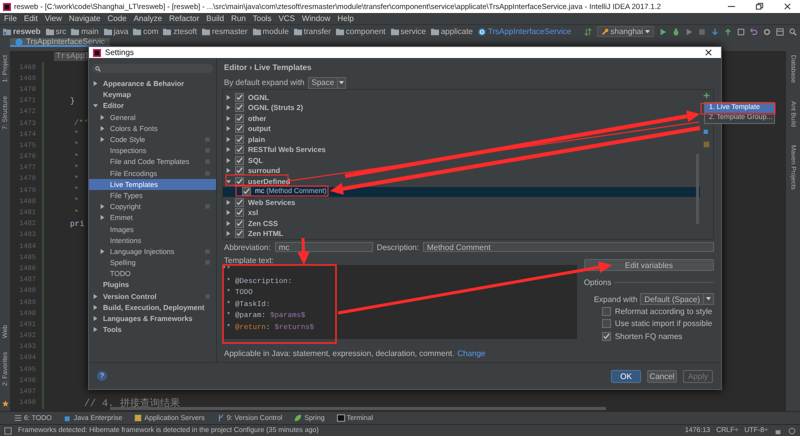 This screenshot has width=800, height=436. Describe the element at coordinates (117, 18) in the screenshot. I see `menu-item: Code` at that location.